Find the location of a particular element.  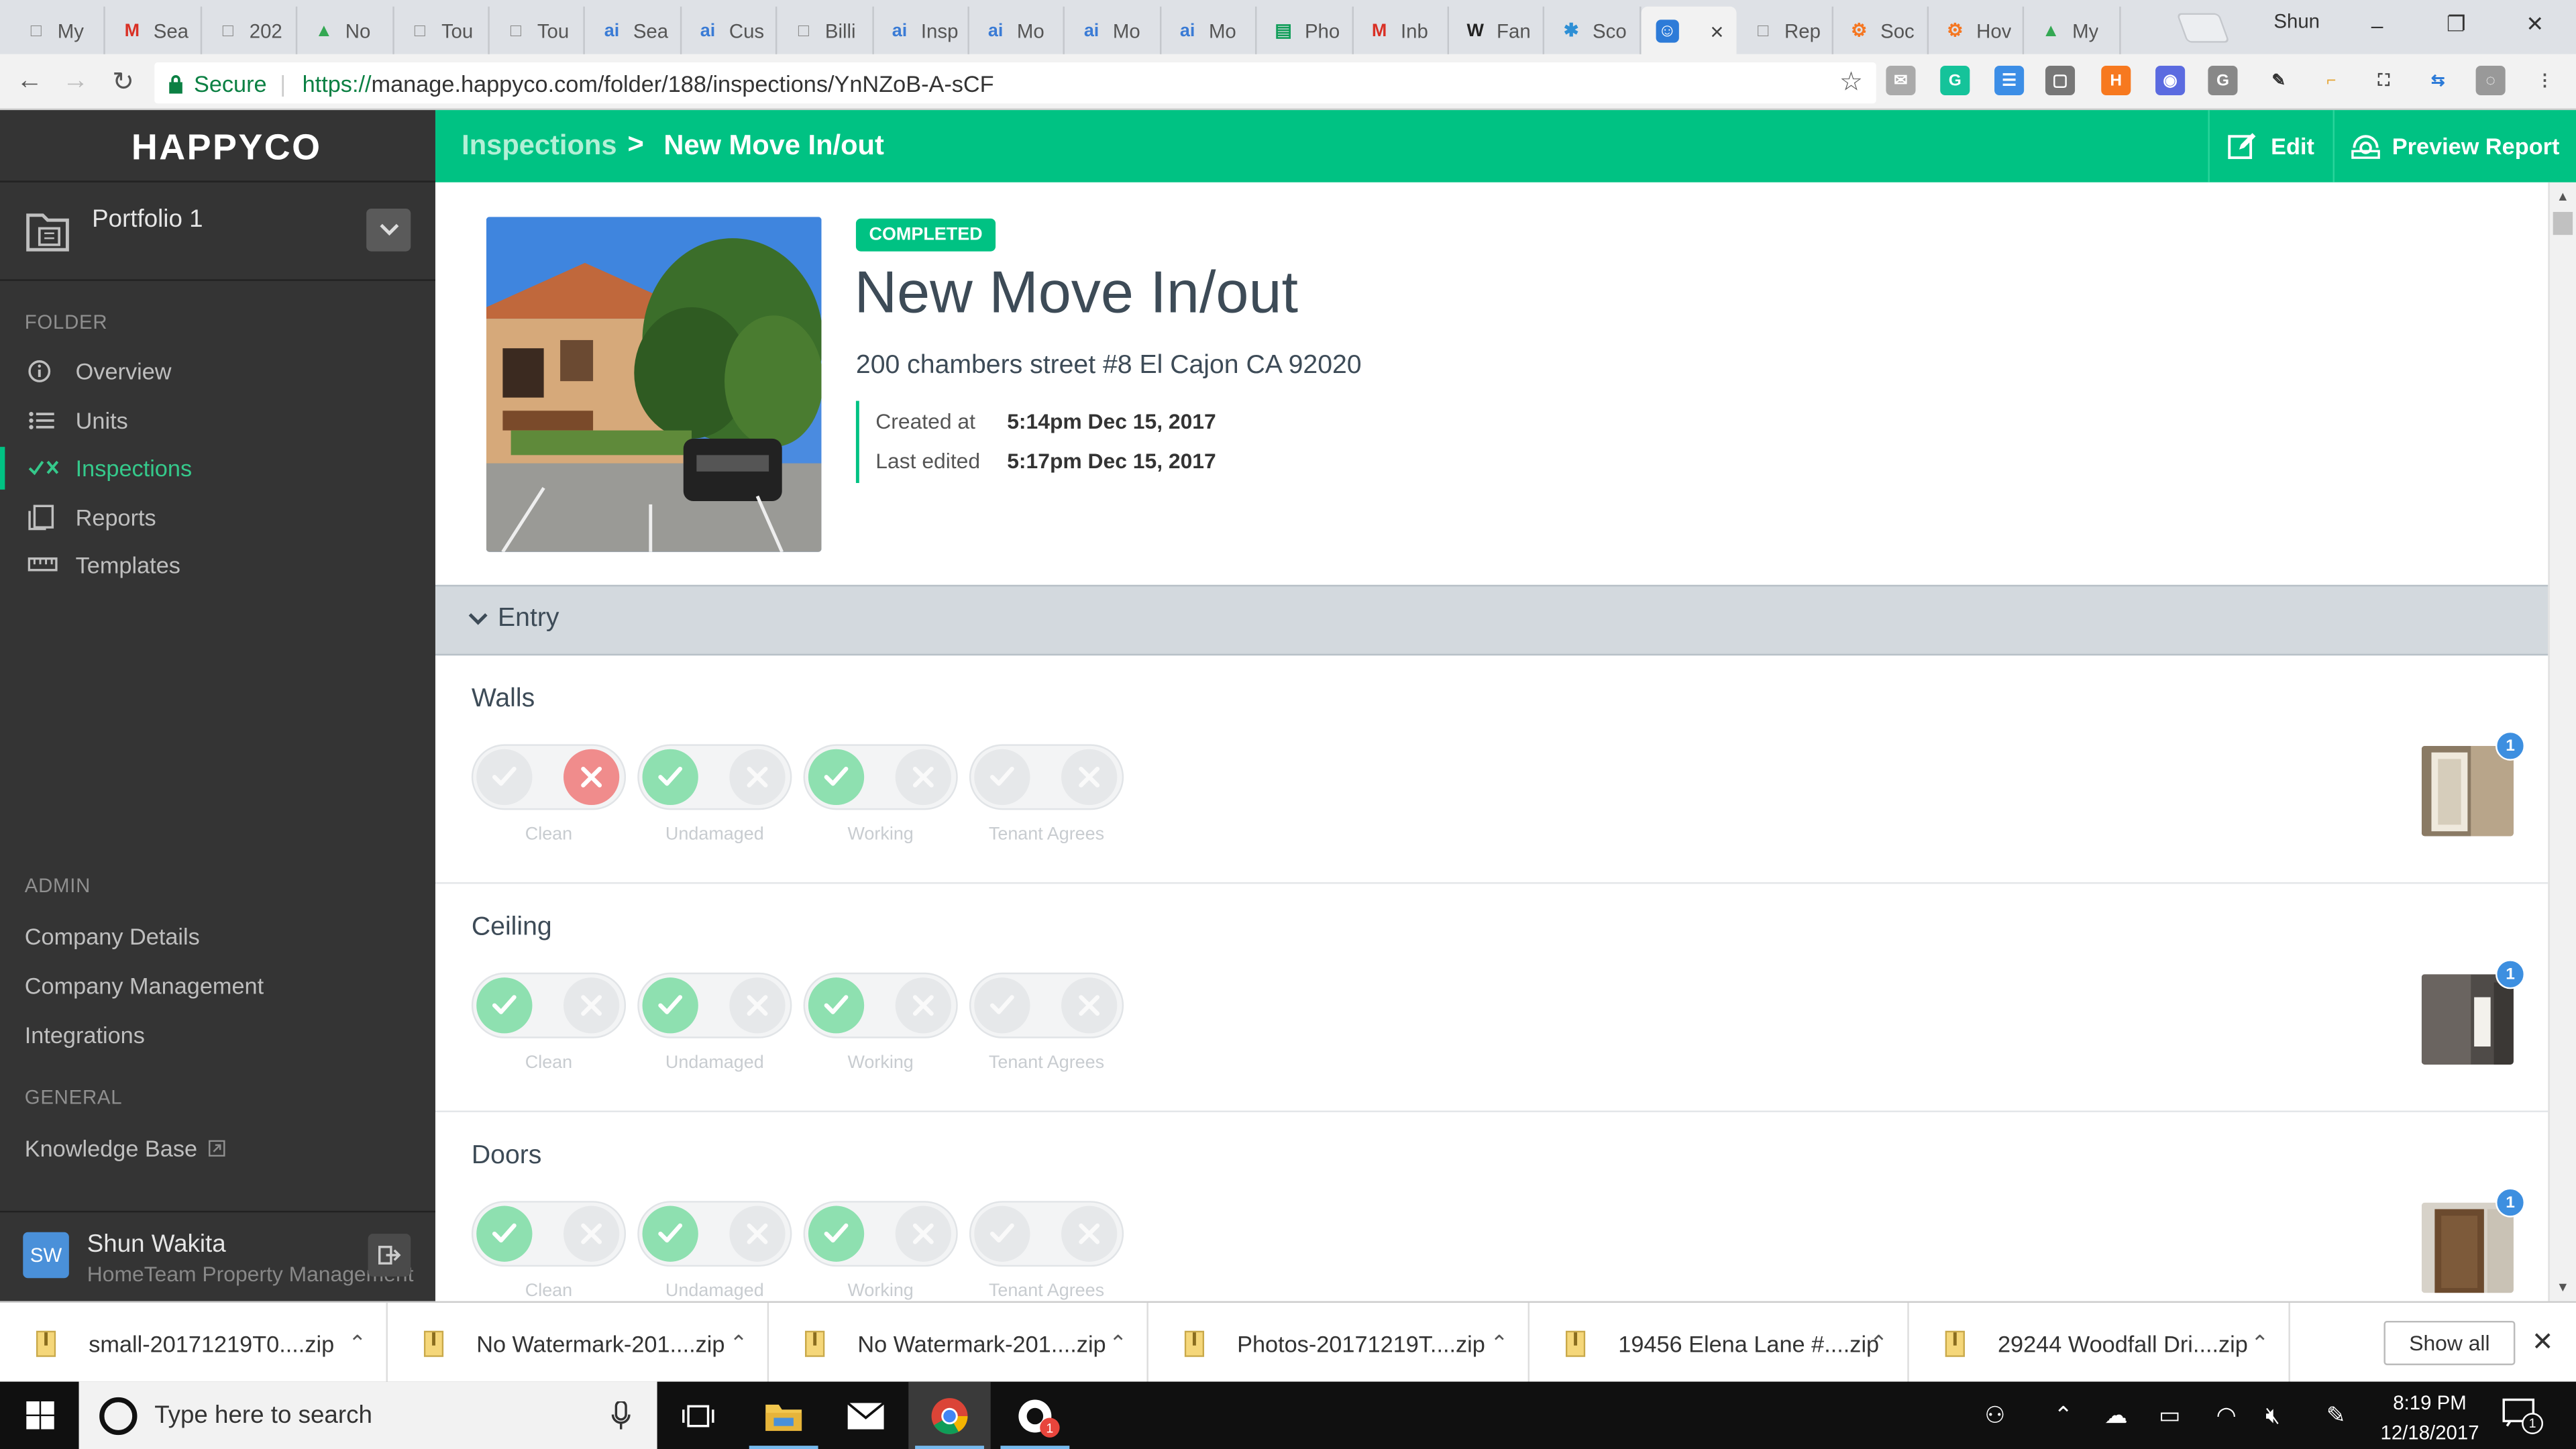

portfolio-dropdown-button is located at coordinates (388, 230).